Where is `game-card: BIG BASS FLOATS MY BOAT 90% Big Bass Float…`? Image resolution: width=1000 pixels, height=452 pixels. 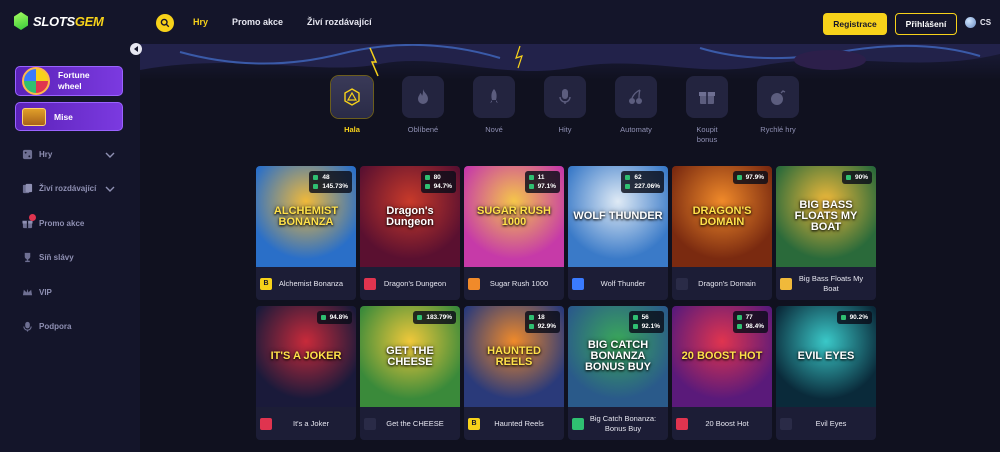
game-card: BIG BASS FLOATS MY BOAT 90% Big Bass Float… is located at coordinates (826, 233).